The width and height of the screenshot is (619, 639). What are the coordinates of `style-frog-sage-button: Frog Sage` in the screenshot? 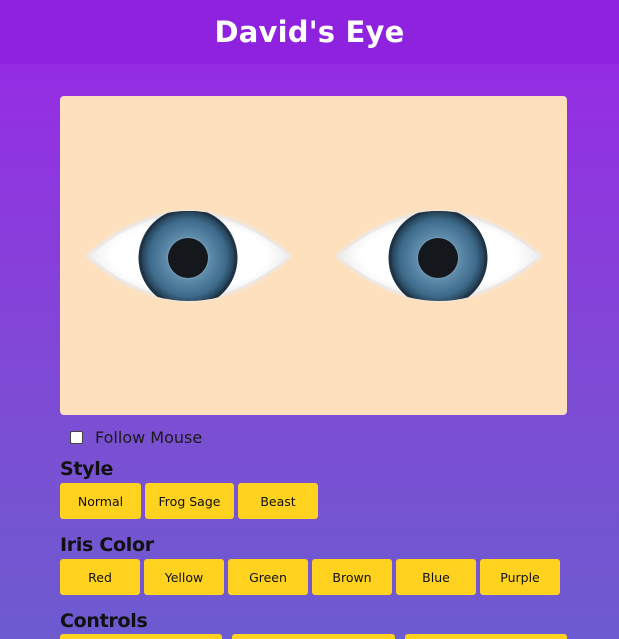 It's located at (189, 501).